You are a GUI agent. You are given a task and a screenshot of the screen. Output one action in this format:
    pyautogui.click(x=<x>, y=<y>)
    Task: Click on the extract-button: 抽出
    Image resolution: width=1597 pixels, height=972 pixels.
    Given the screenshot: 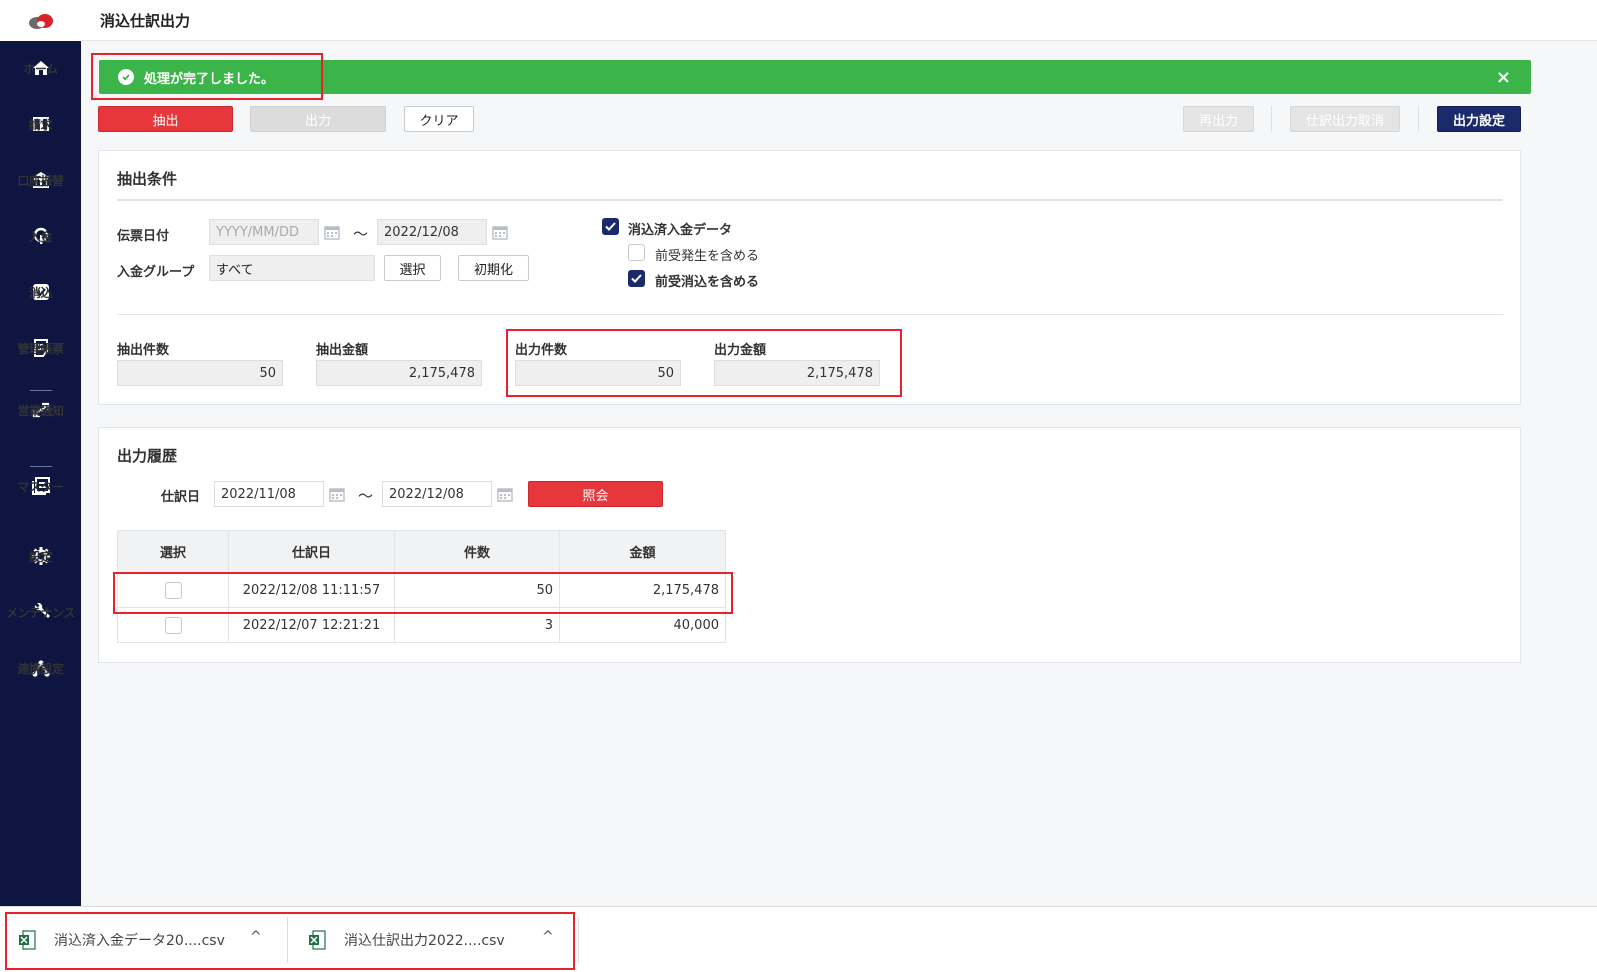 What is the action you would take?
    pyautogui.click(x=165, y=119)
    